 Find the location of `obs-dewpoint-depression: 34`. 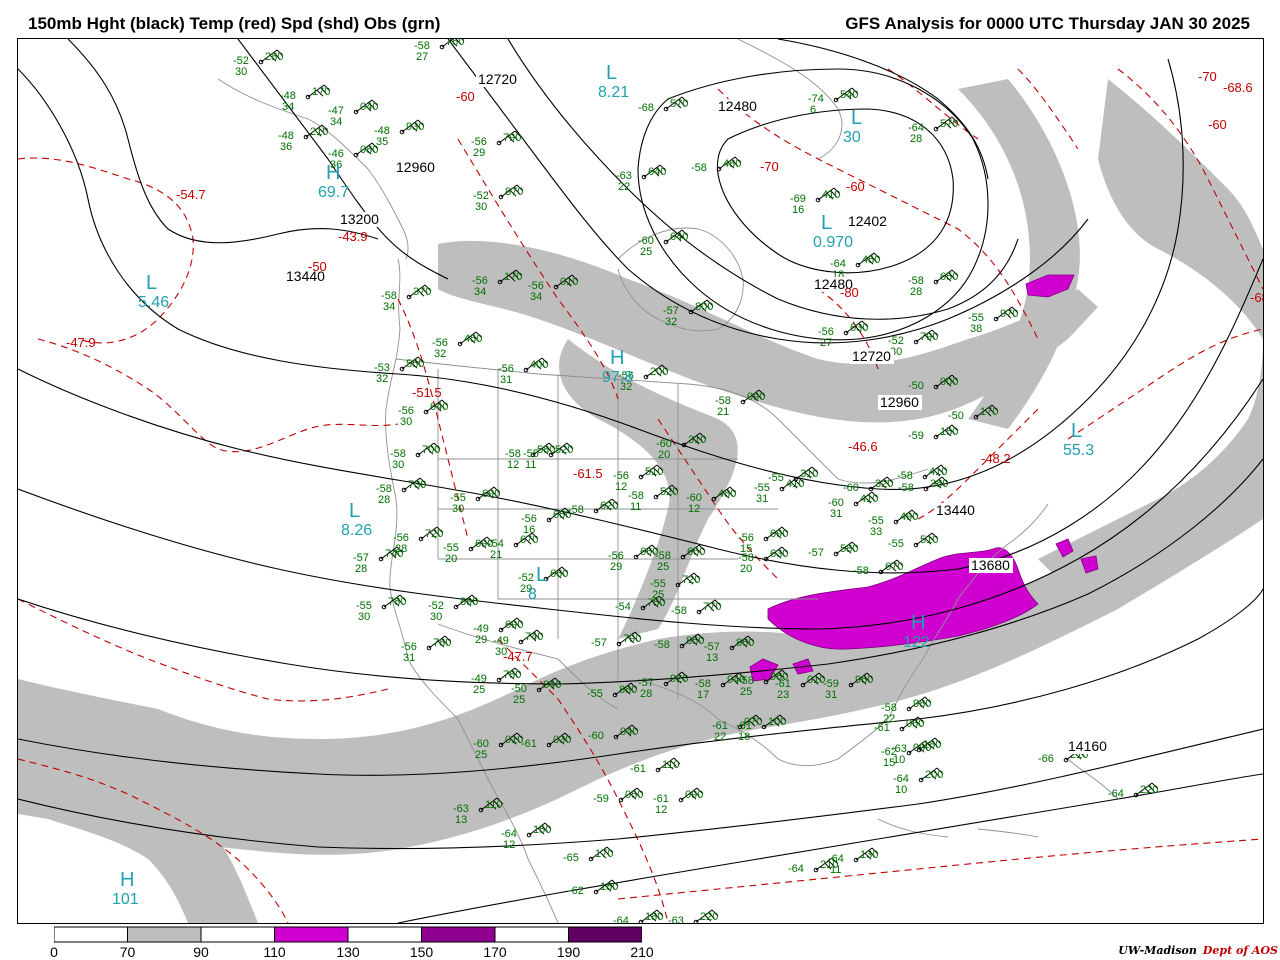

obs-dewpoint-depression: 34 is located at coordinates (336, 122).